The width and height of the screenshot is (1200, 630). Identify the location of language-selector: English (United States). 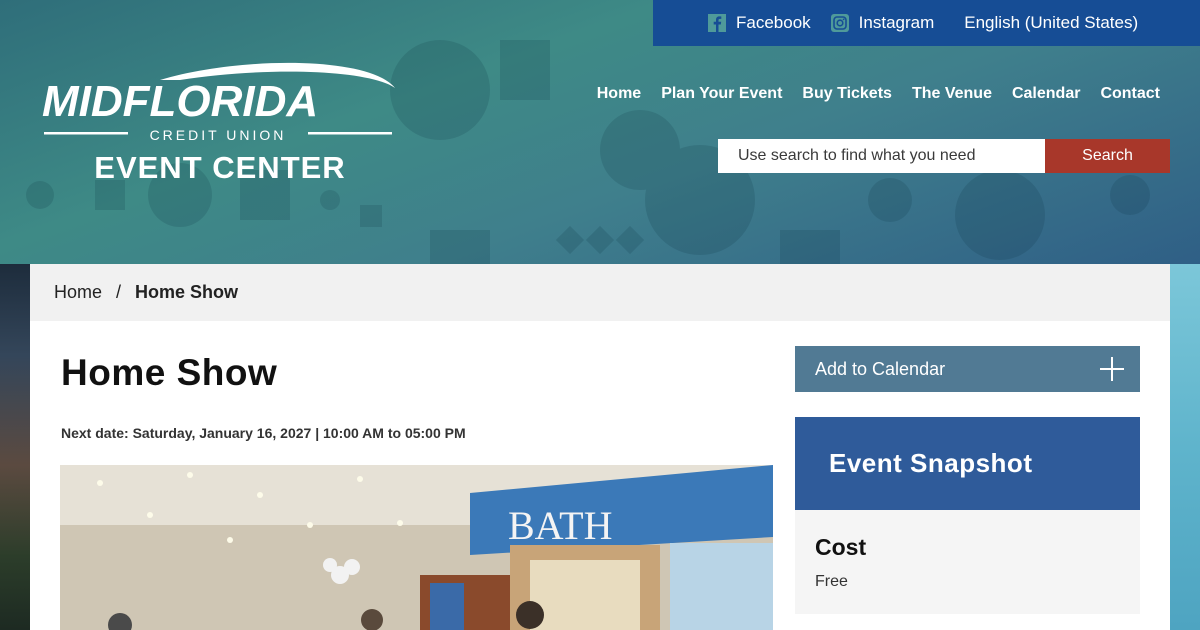
(1051, 23).